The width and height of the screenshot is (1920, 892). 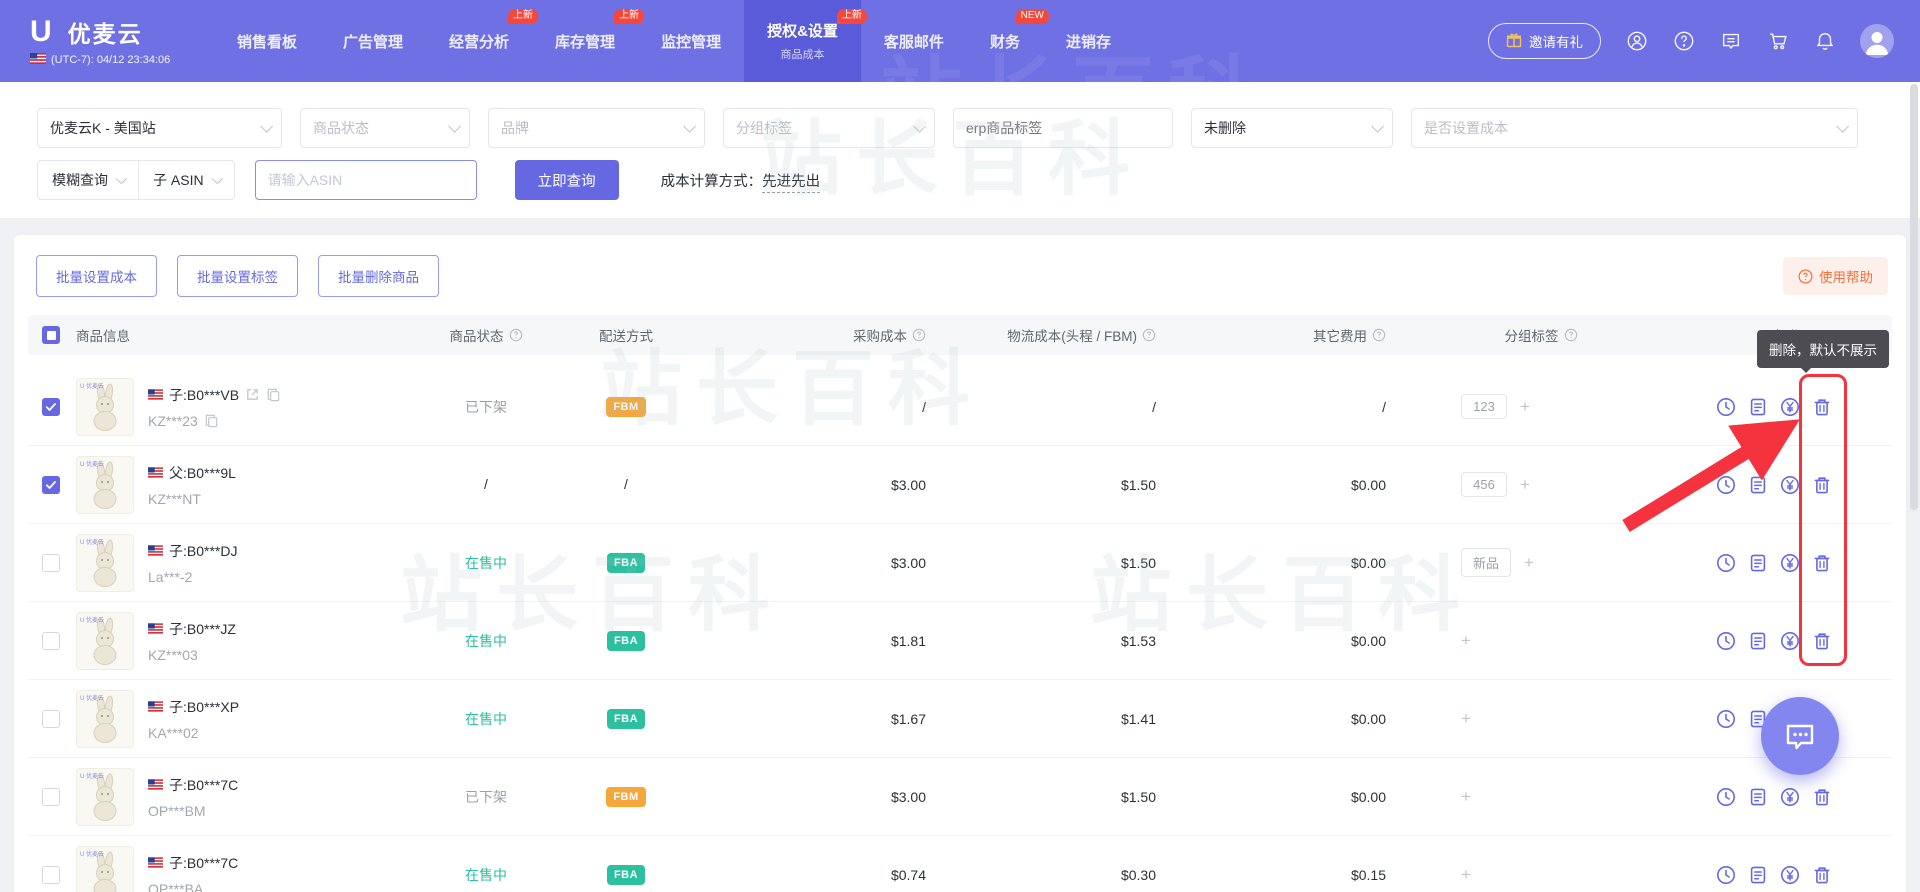 I want to click on group-tag-cell: +, so click(x=1486, y=718).